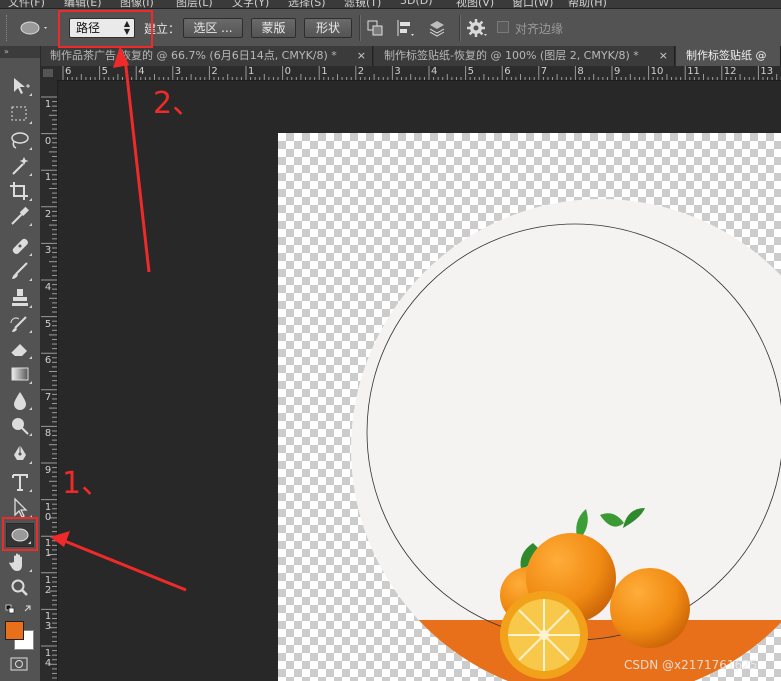  What do you see at coordinates (328, 28) in the screenshot?
I see `make-shape-button: 形状` at bounding box center [328, 28].